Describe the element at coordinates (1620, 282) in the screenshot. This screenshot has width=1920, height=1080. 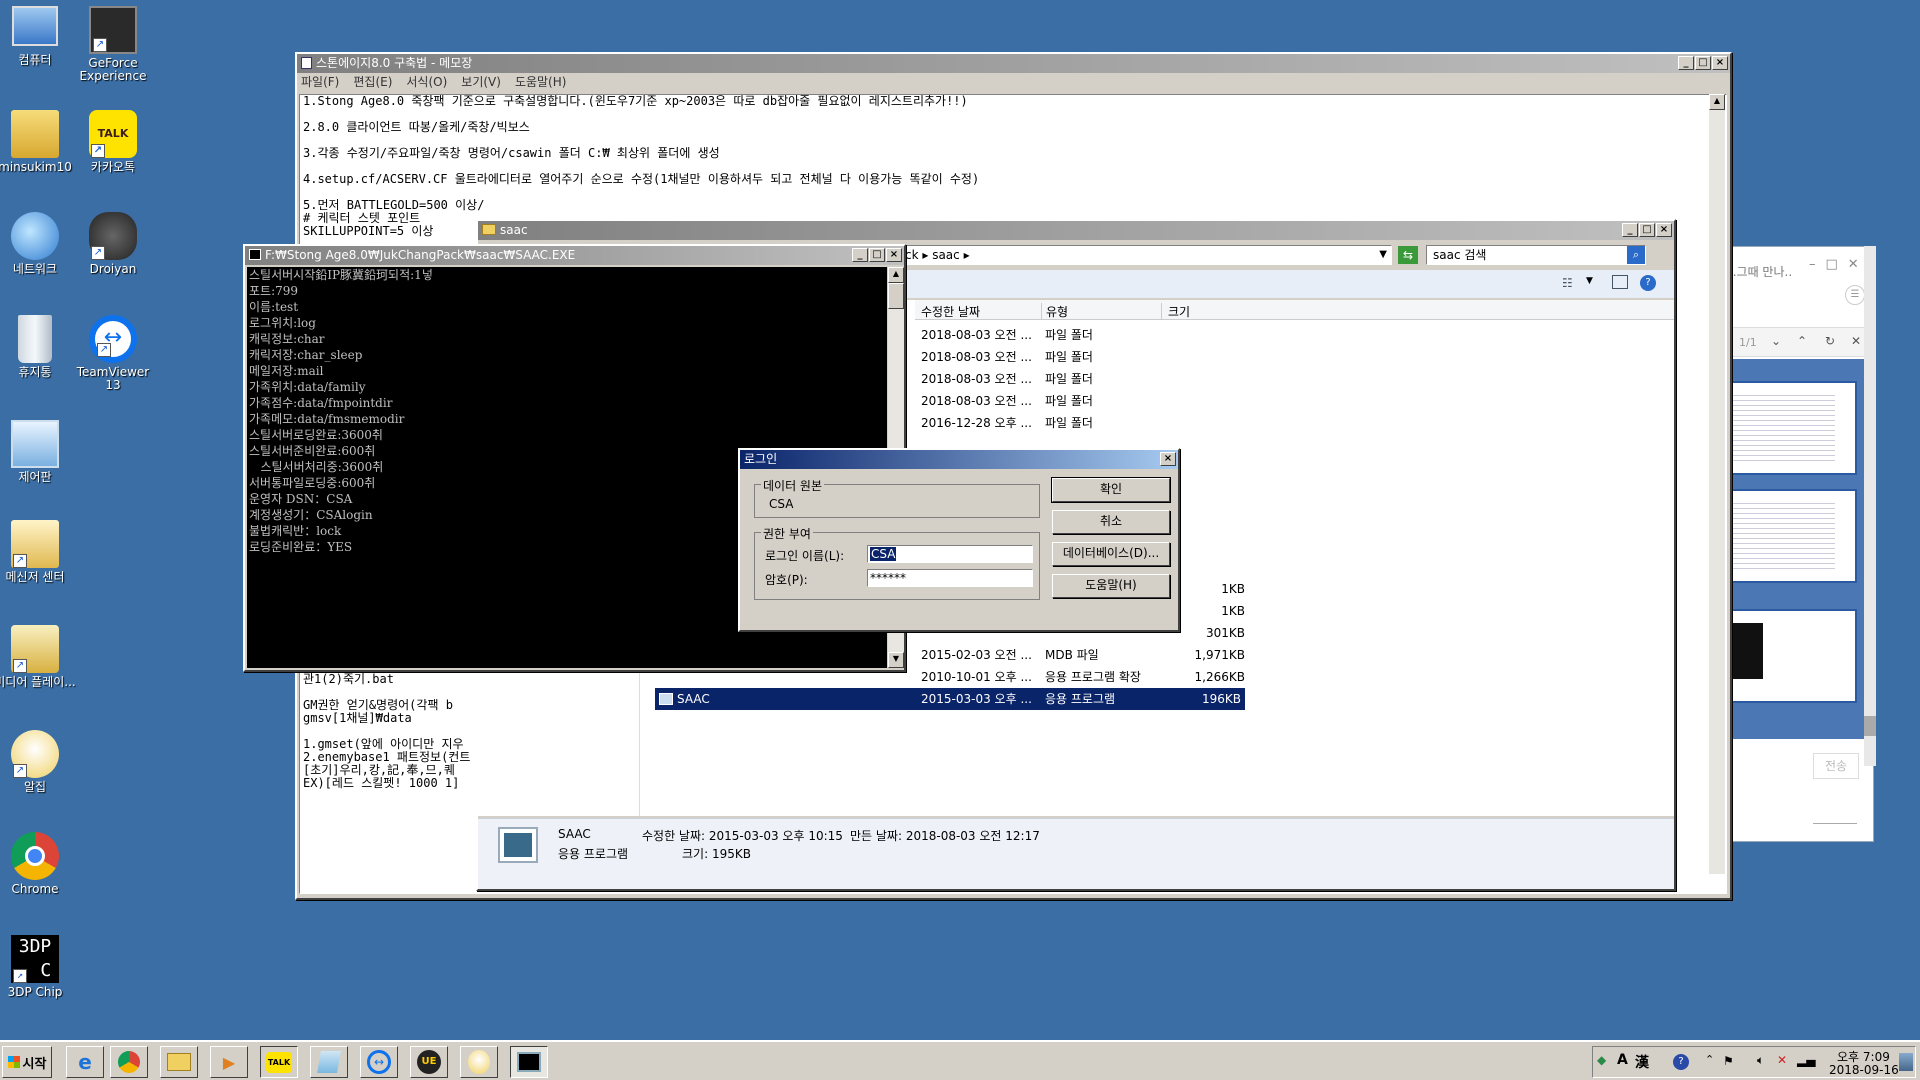
I see `preview-pane-icon` at that location.